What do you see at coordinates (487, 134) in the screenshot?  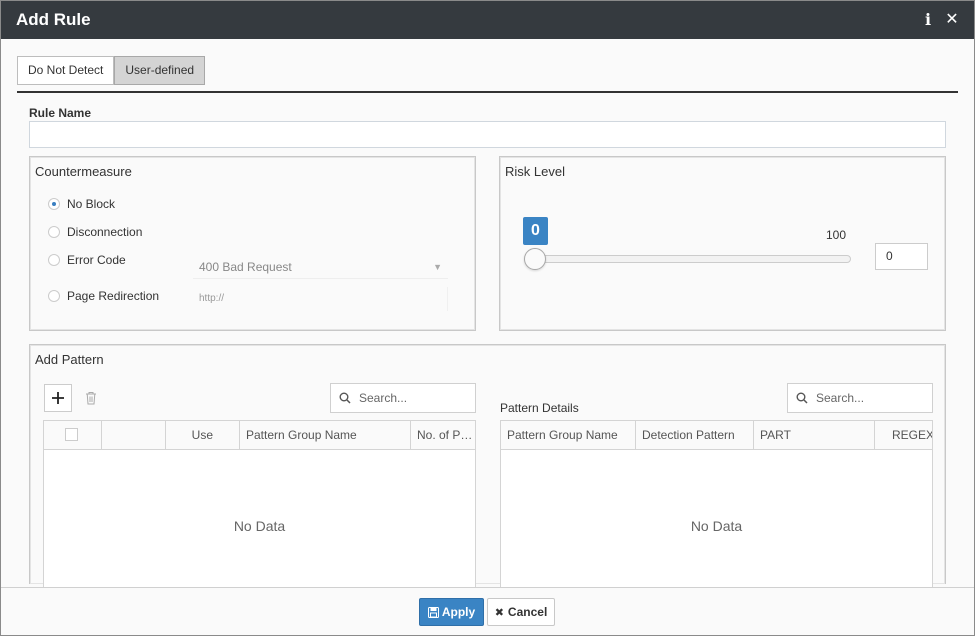 I see `rule-name-input` at bounding box center [487, 134].